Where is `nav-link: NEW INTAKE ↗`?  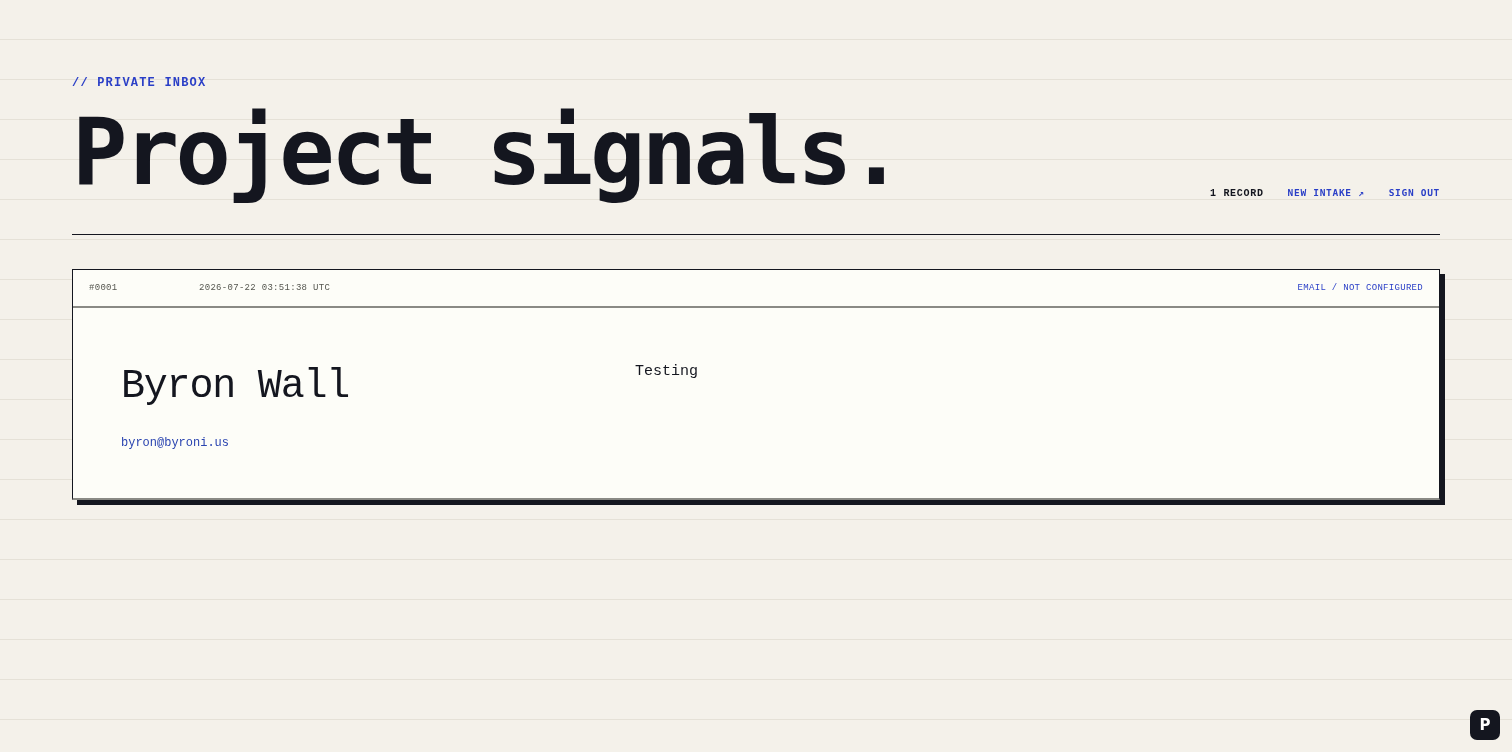 nav-link: NEW INTAKE ↗ is located at coordinates (1326, 192).